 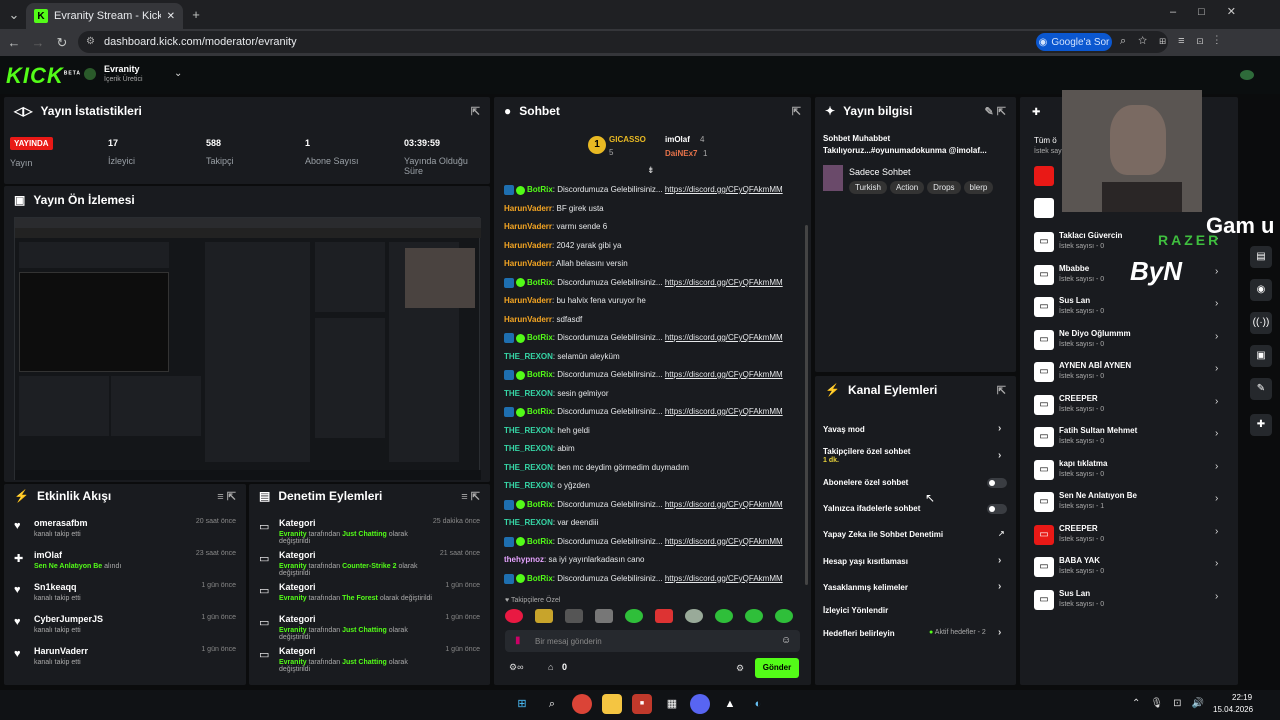 I want to click on subs-only-toggle, so click(x=997, y=483).